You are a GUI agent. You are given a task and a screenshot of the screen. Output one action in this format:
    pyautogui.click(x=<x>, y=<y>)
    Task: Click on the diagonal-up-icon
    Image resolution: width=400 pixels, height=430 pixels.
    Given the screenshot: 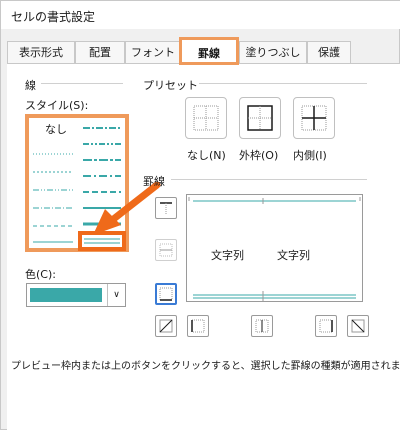 What is the action you would take?
    pyautogui.click(x=166, y=326)
    